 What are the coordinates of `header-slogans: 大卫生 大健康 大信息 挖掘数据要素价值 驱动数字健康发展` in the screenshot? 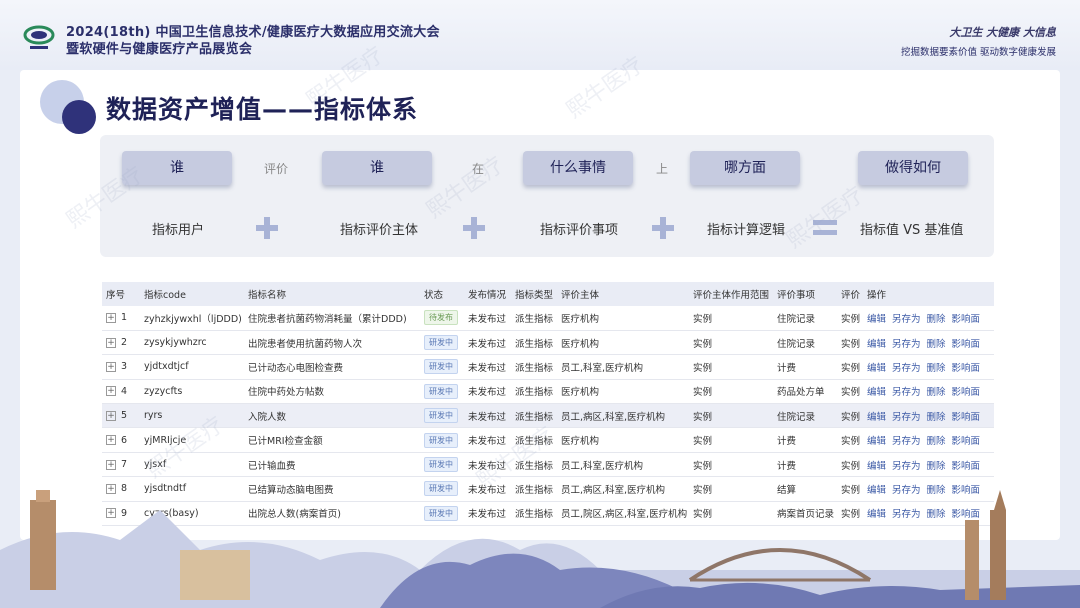 It's located at (978, 41).